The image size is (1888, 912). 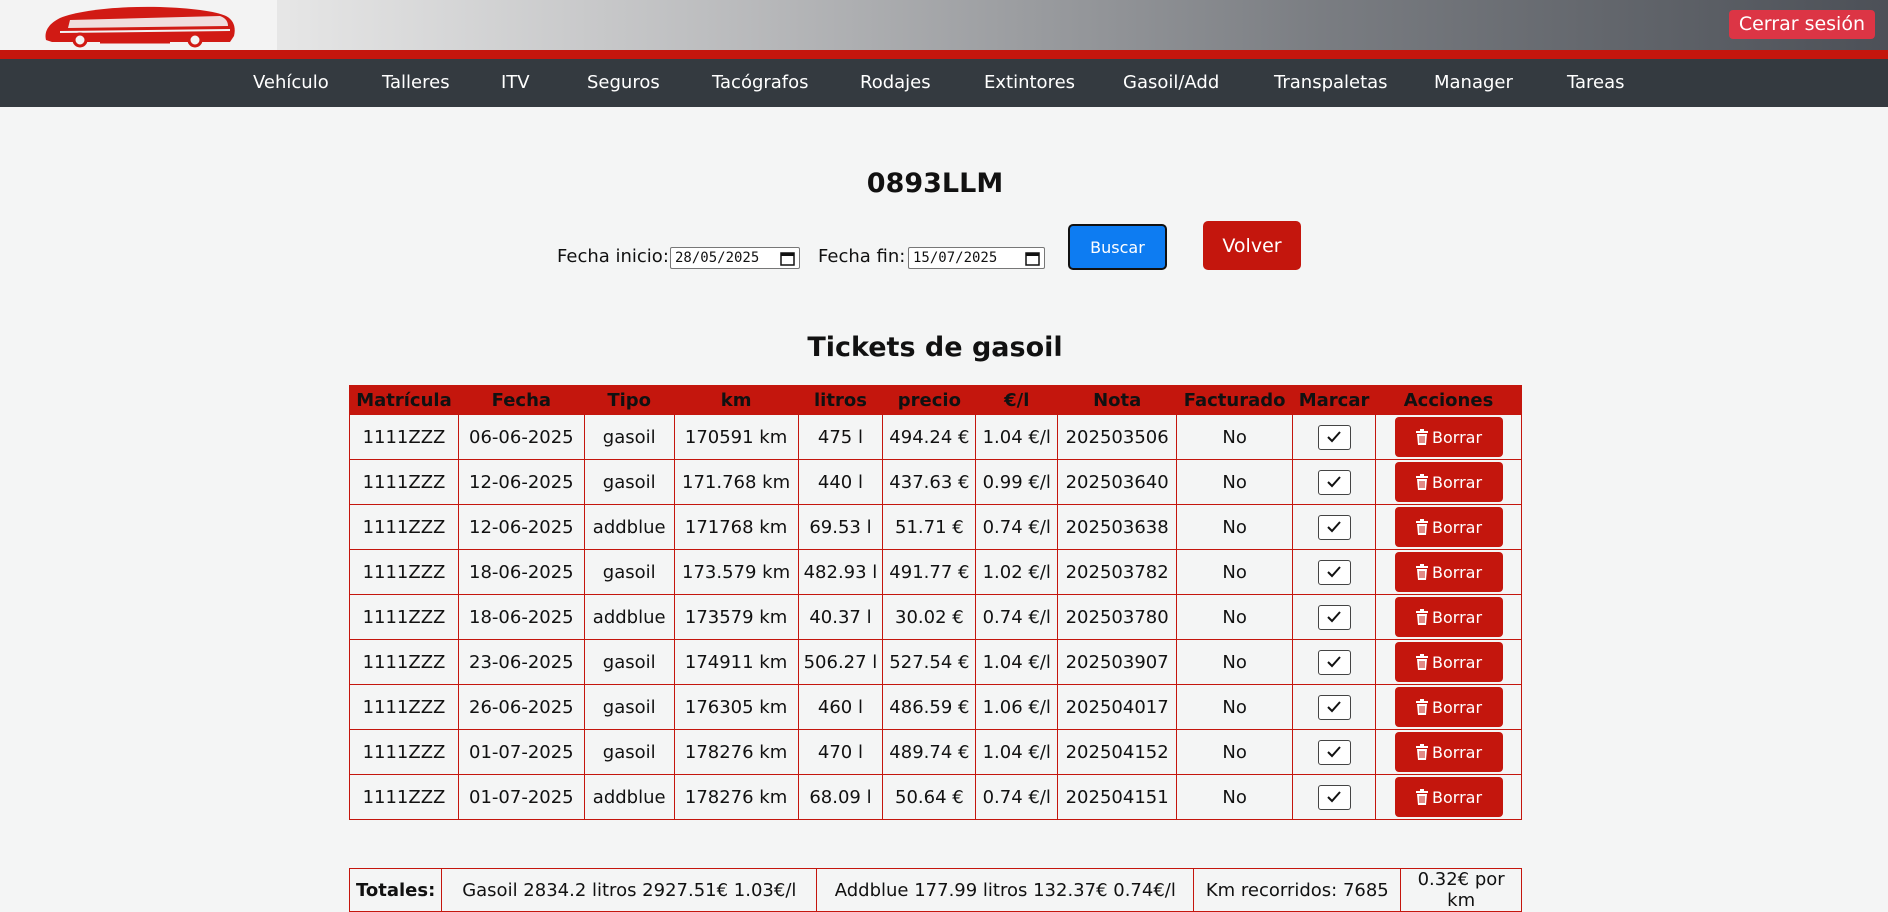 I want to click on liters-cell: 460 l, so click(x=840, y=707).